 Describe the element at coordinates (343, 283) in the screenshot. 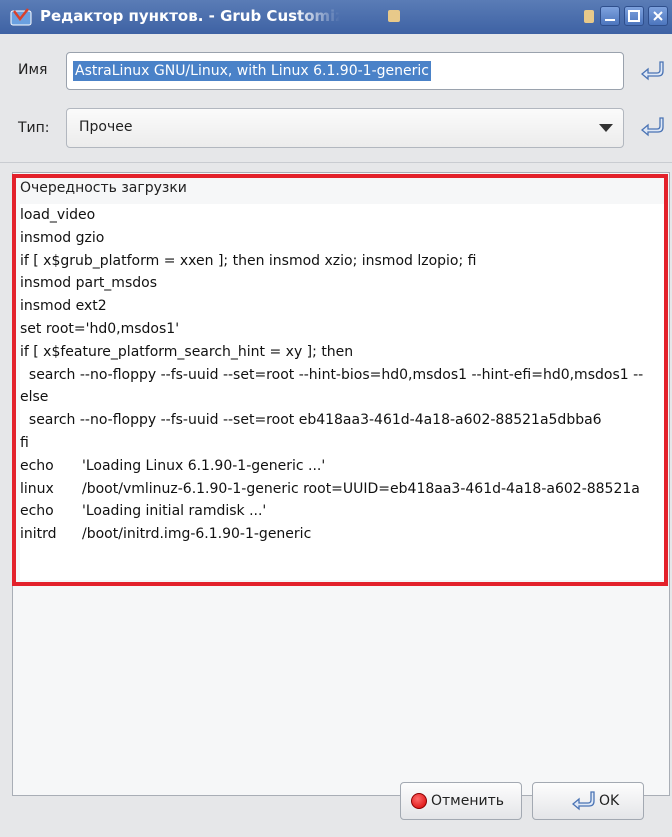

I see `code-line: insmod part_msdos` at that location.